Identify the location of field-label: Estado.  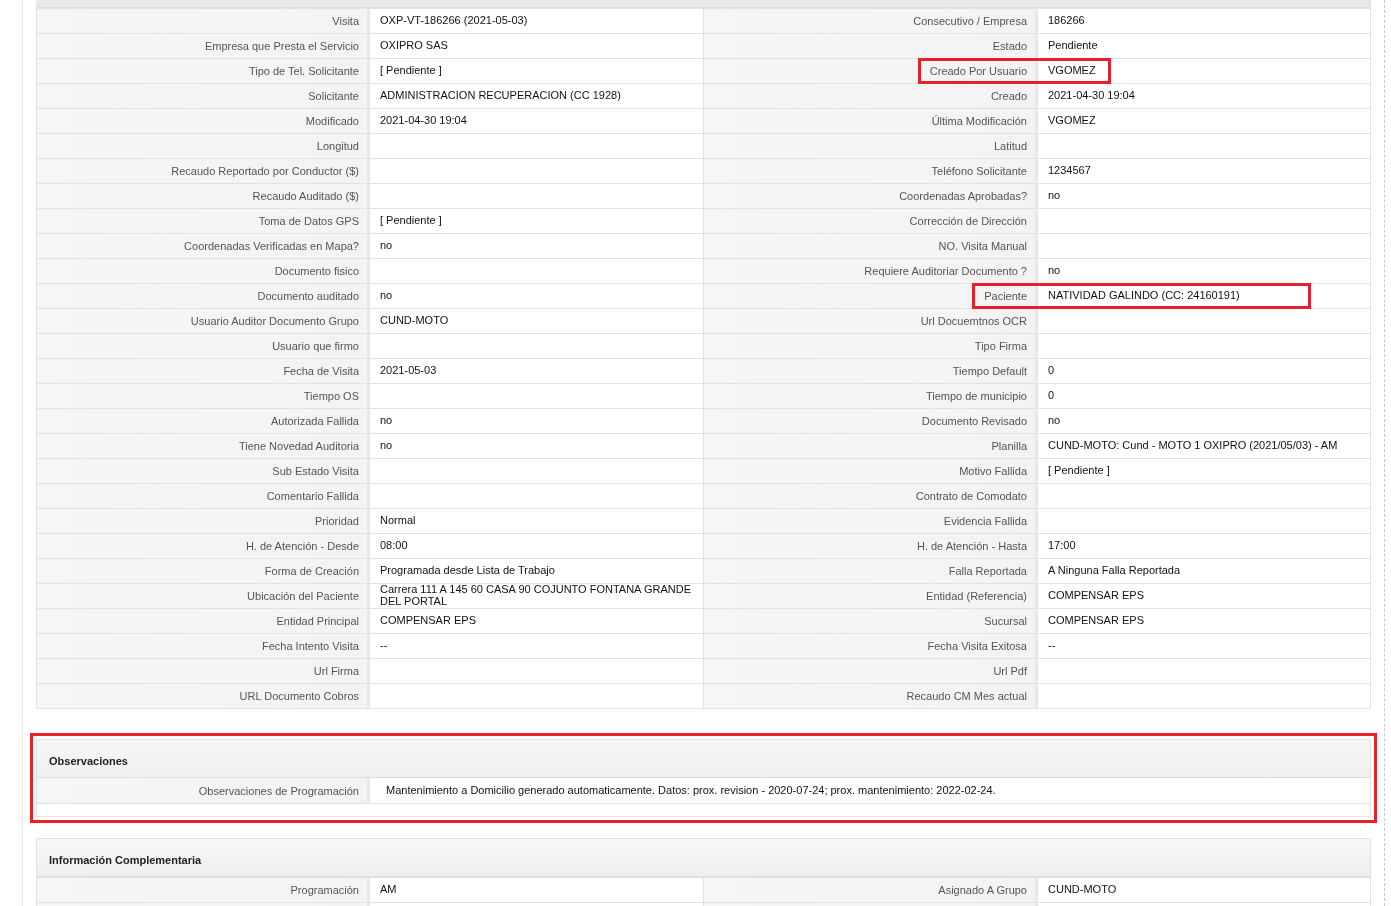
(1009, 46).